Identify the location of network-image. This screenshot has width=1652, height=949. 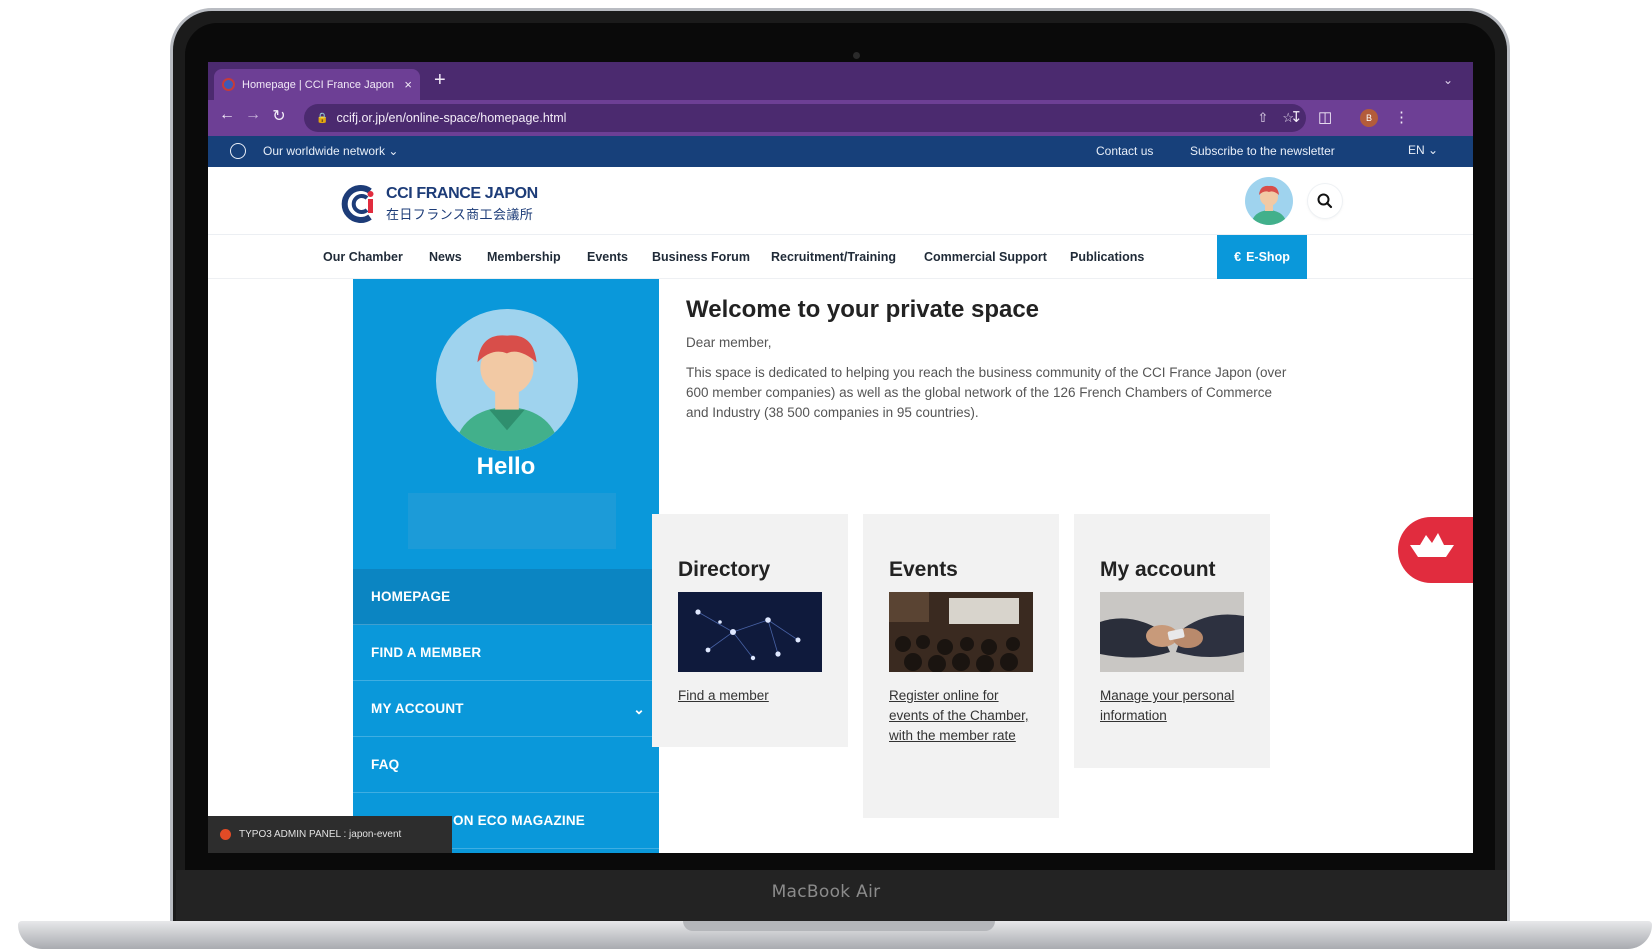
(750, 632).